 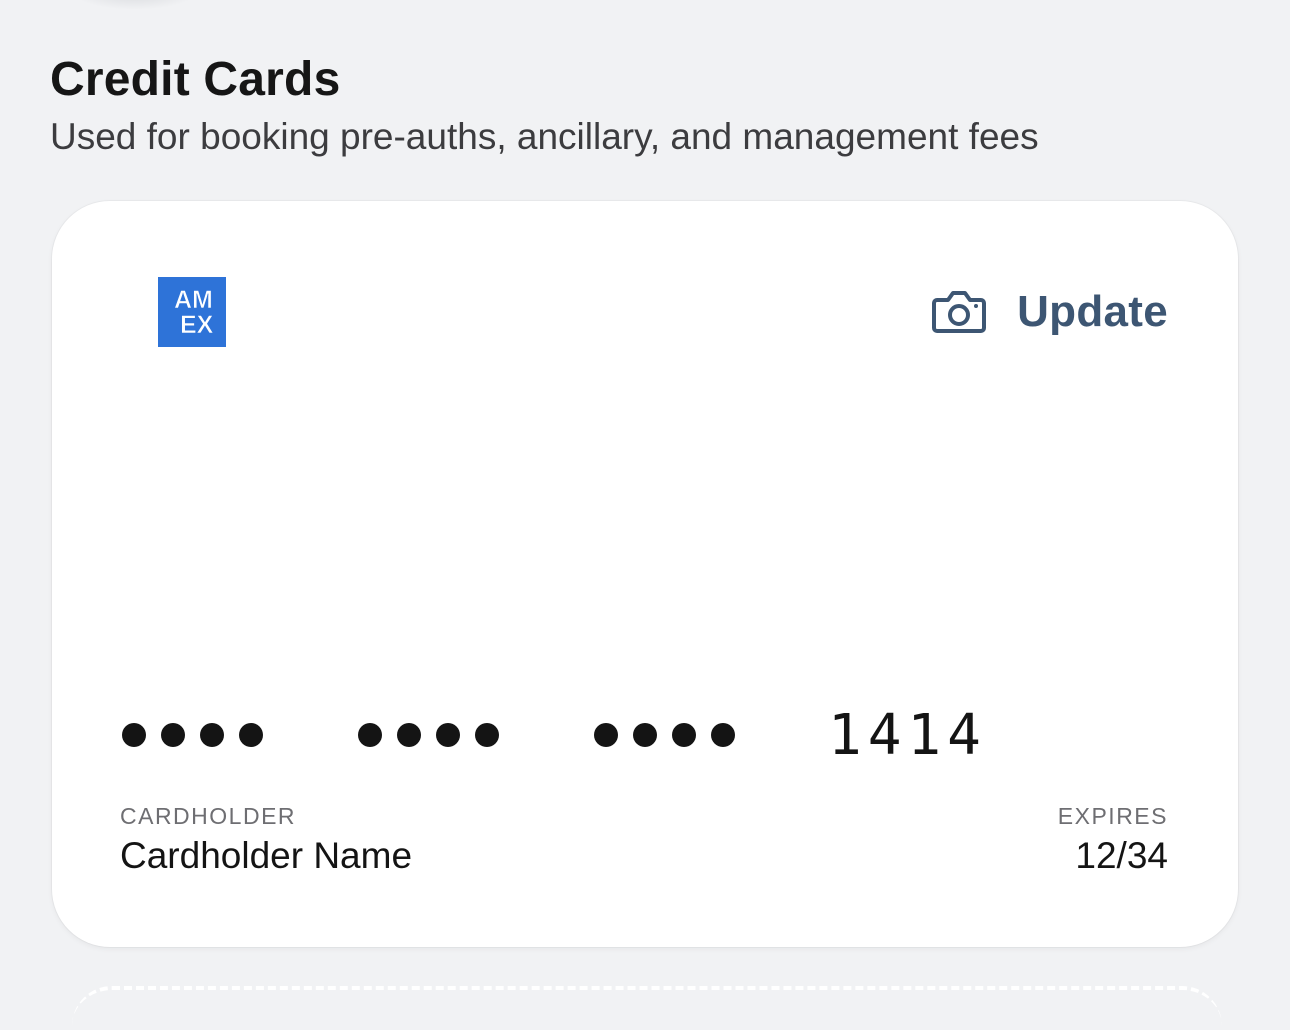 What do you see at coordinates (647, 1008) in the screenshot?
I see `next-card-placeholder` at bounding box center [647, 1008].